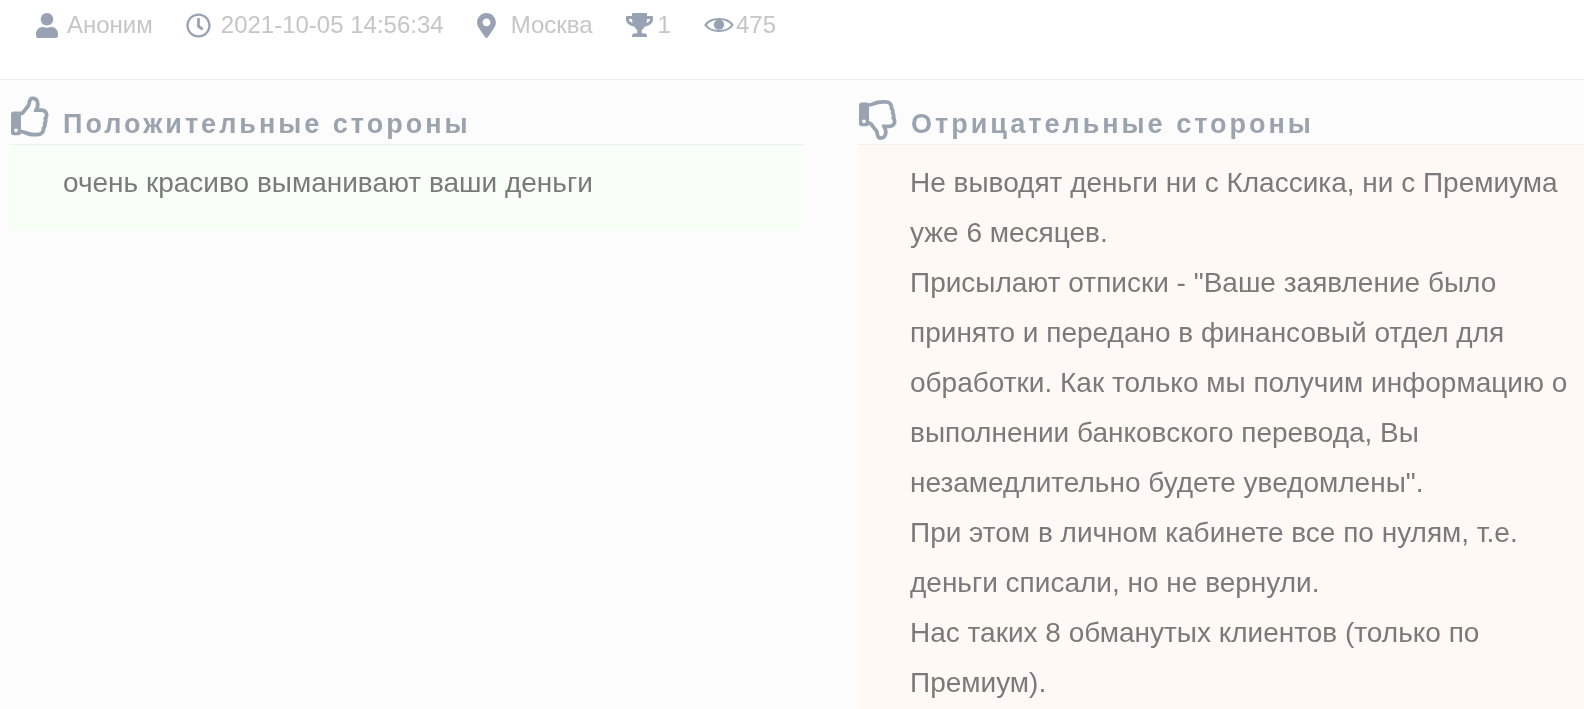 The image size is (1584, 709). Describe the element at coordinates (1112, 123) in the screenshot. I see `section-heading: Отрицательные стороны` at that location.